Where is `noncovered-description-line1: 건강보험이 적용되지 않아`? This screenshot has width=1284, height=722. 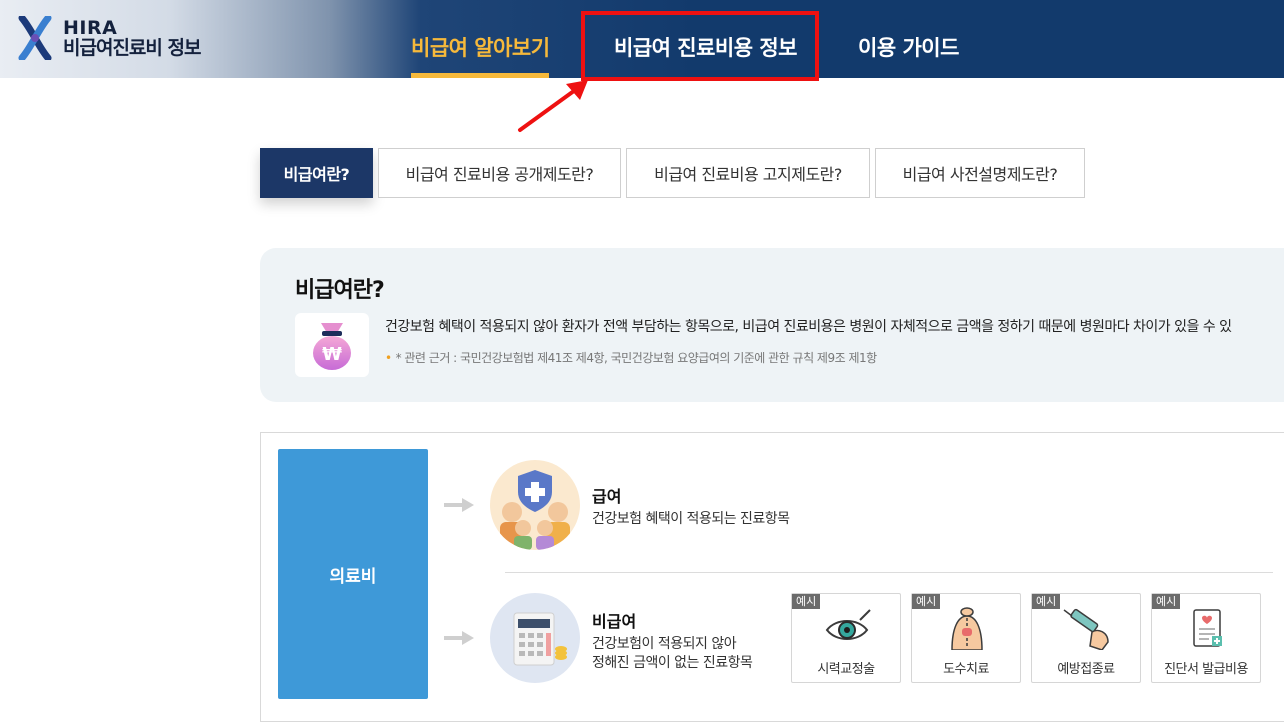
noncovered-description-line1: 건강보험이 적용되지 않아 is located at coordinates (664, 644).